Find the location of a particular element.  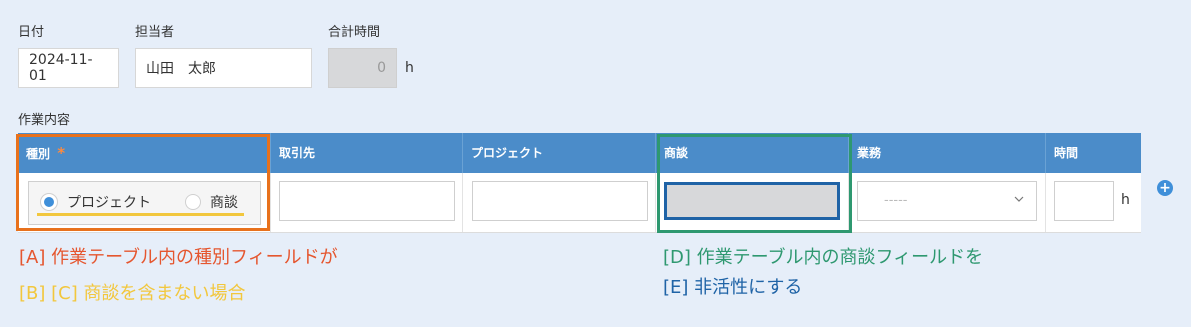

person-label: 担当者 is located at coordinates (155, 32).